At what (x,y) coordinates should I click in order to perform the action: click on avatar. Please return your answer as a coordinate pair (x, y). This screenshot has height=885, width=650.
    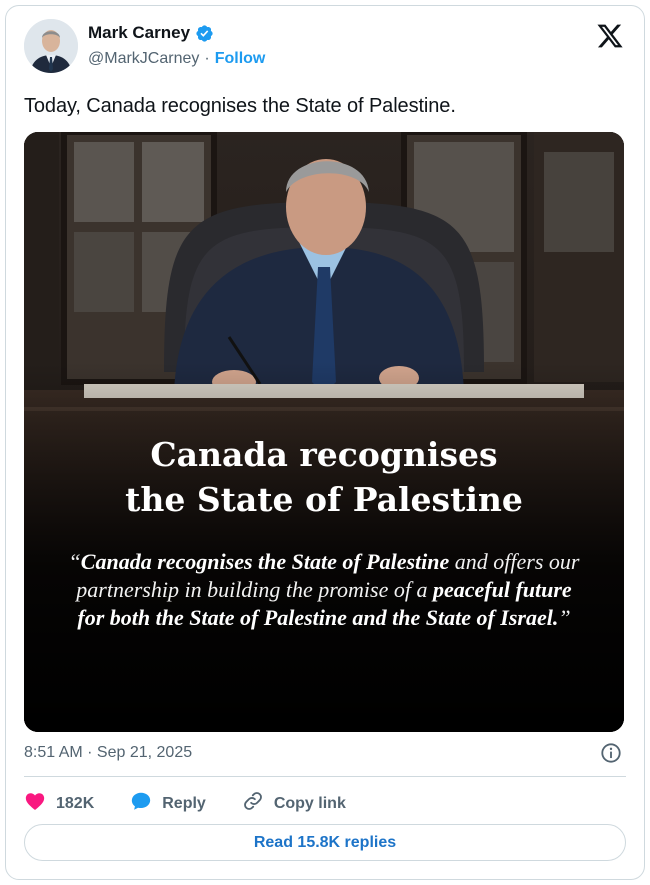
    Looking at the image, I should click on (51, 46).